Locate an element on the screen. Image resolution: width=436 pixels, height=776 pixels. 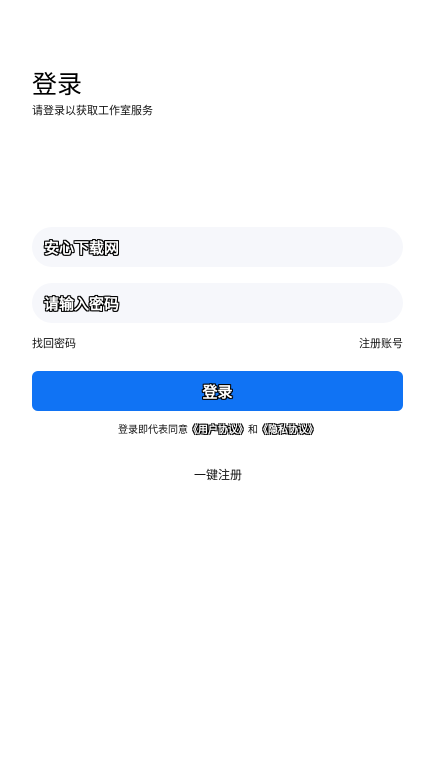
login-button: 登录 is located at coordinates (217, 391).